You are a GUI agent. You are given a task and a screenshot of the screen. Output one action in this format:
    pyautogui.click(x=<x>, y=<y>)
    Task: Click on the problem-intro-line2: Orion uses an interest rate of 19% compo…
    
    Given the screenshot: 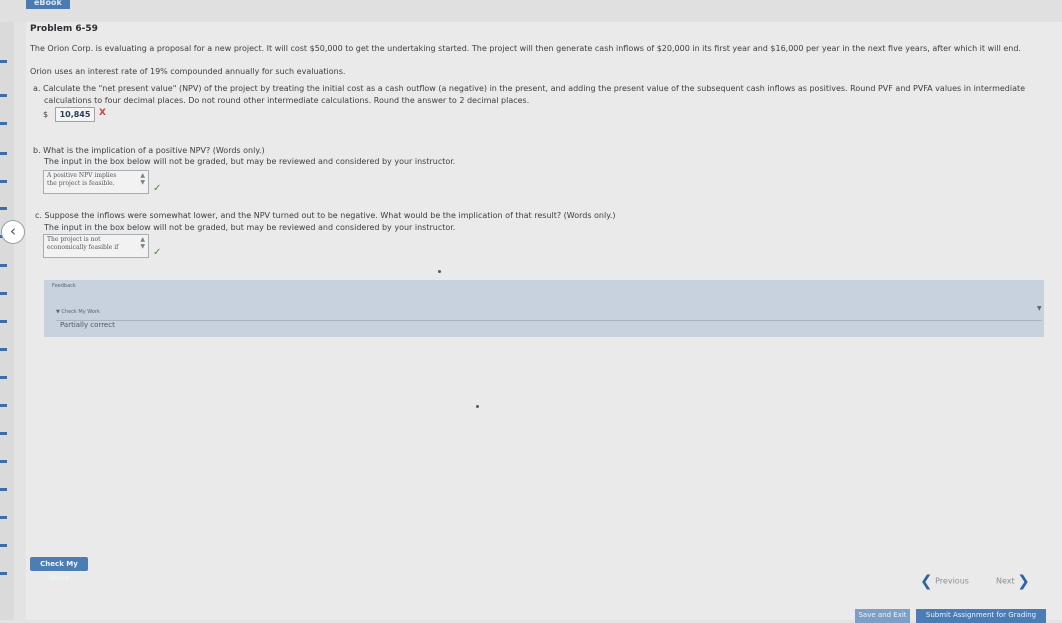 What is the action you would take?
    pyautogui.click(x=188, y=71)
    